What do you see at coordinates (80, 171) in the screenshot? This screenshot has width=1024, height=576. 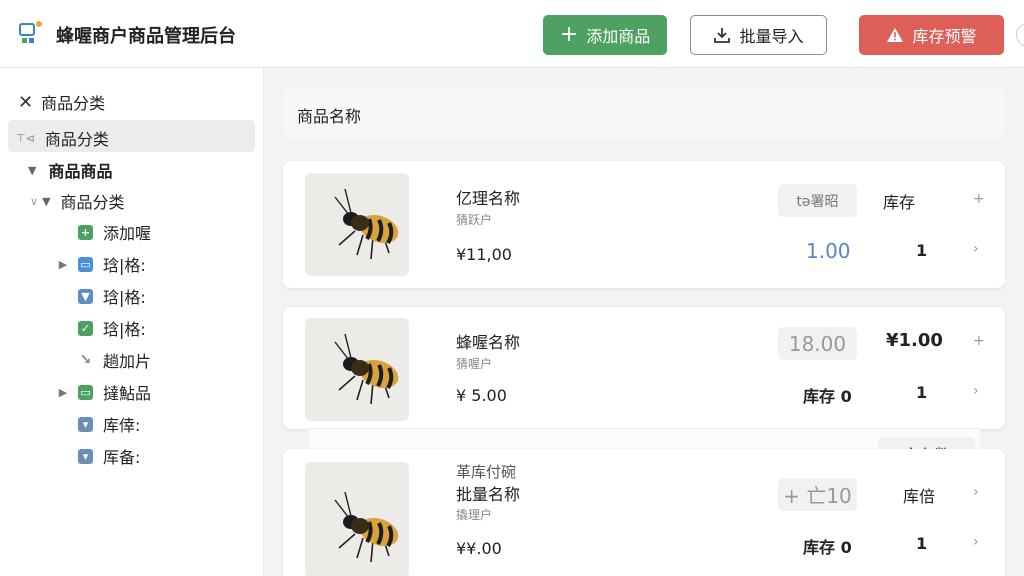 I see `sidebar-group-label: 商品商品` at bounding box center [80, 171].